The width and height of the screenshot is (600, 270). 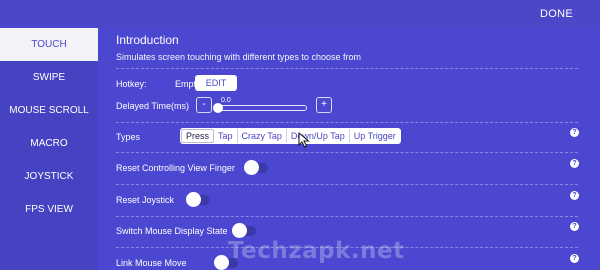 I want to click on decrease-delay-button: -, so click(x=204, y=105).